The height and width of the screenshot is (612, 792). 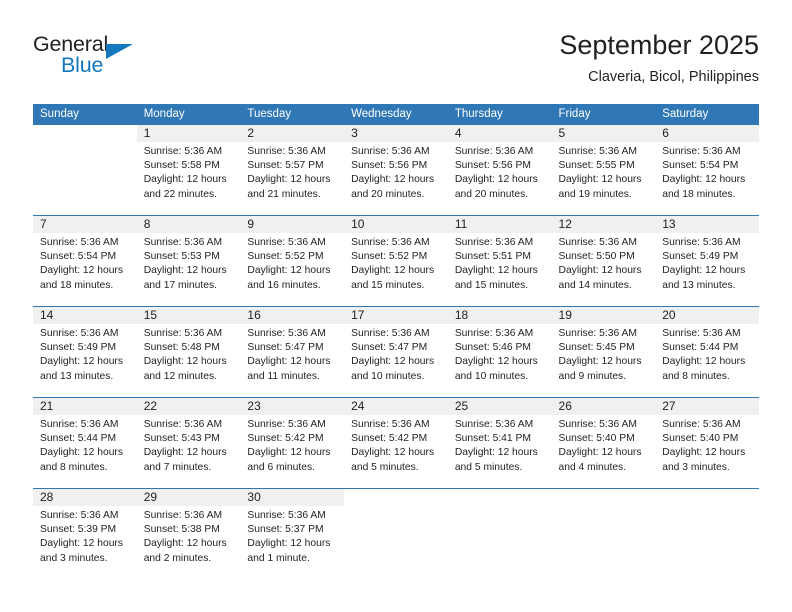 What do you see at coordinates (181, 348) in the screenshot?
I see `sunset-text: Sunset: 5:48 PM` at bounding box center [181, 348].